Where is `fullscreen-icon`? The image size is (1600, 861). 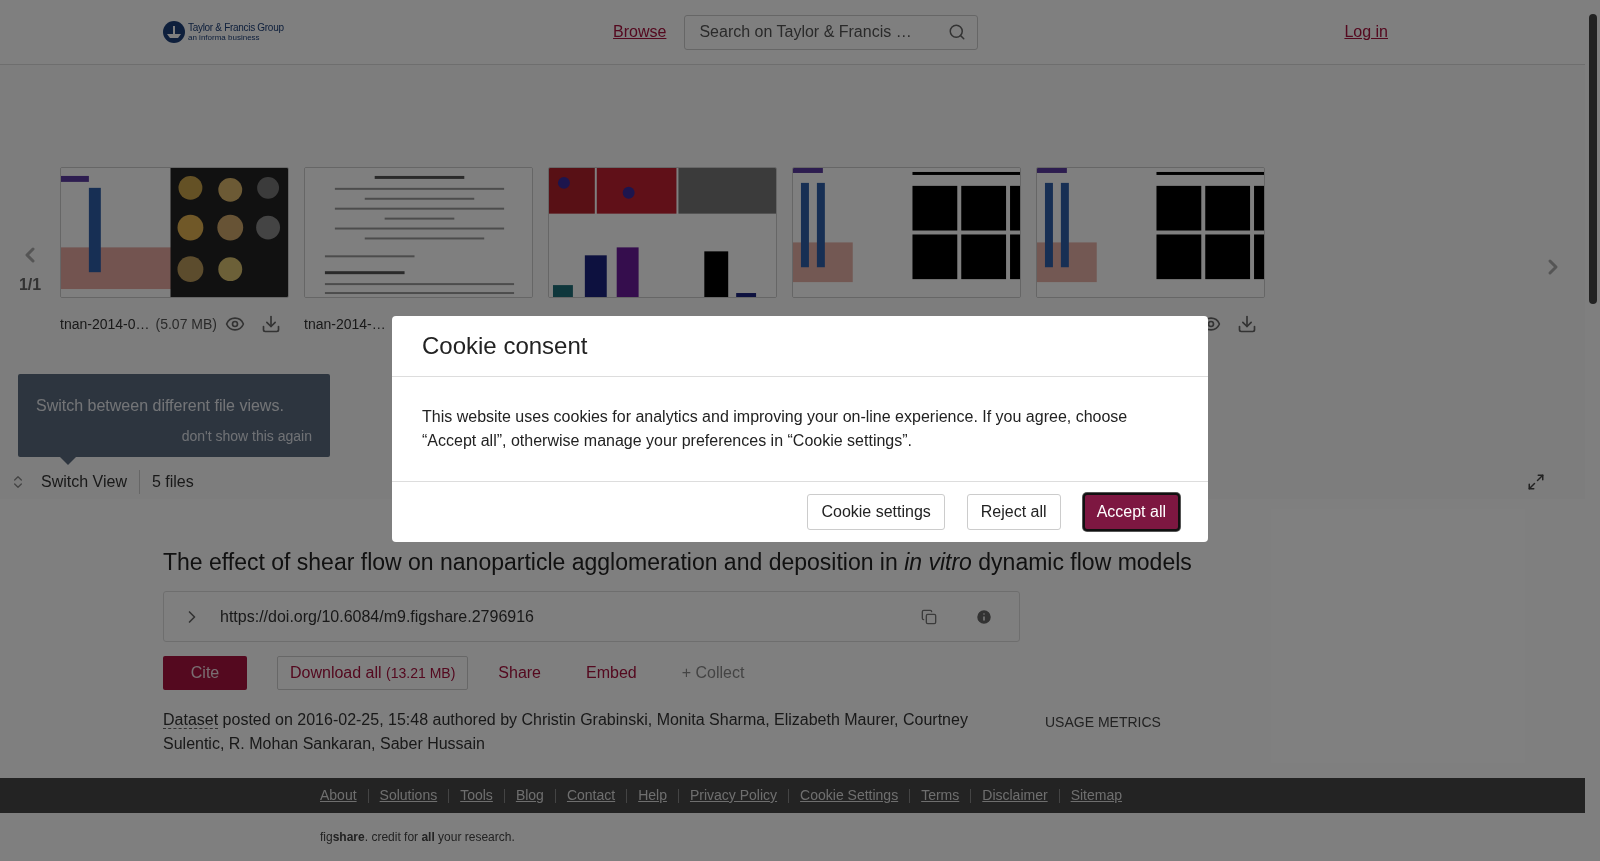
fullscreen-icon is located at coordinates (1536, 482).